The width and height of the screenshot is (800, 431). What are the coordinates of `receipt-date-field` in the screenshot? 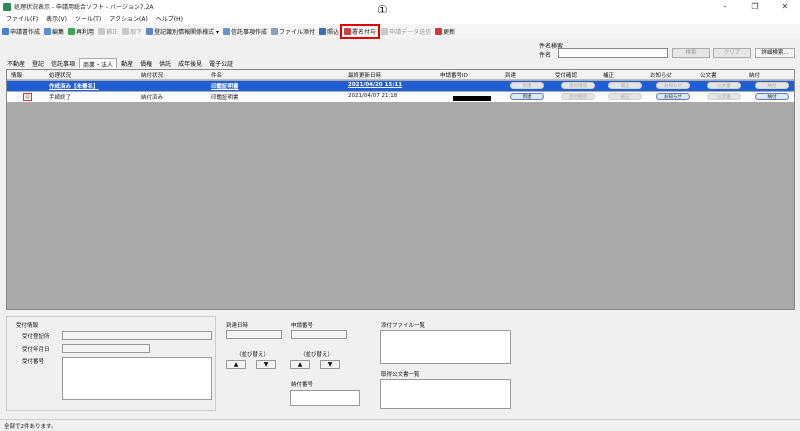 It's located at (106, 348).